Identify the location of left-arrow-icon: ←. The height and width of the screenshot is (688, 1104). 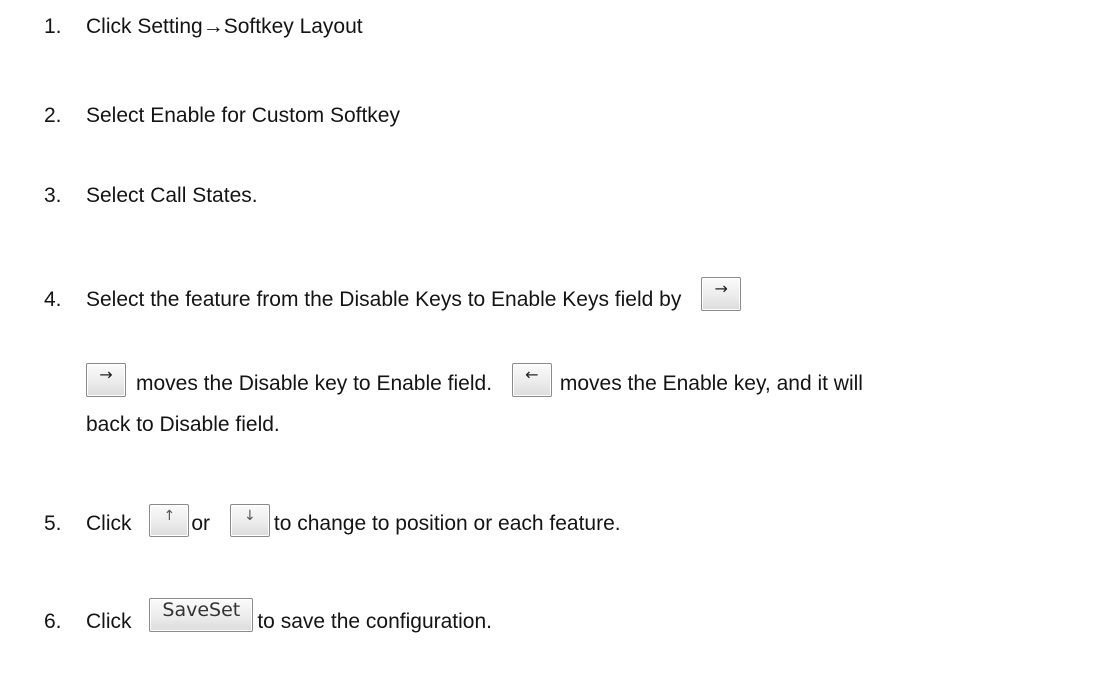
(532, 374).